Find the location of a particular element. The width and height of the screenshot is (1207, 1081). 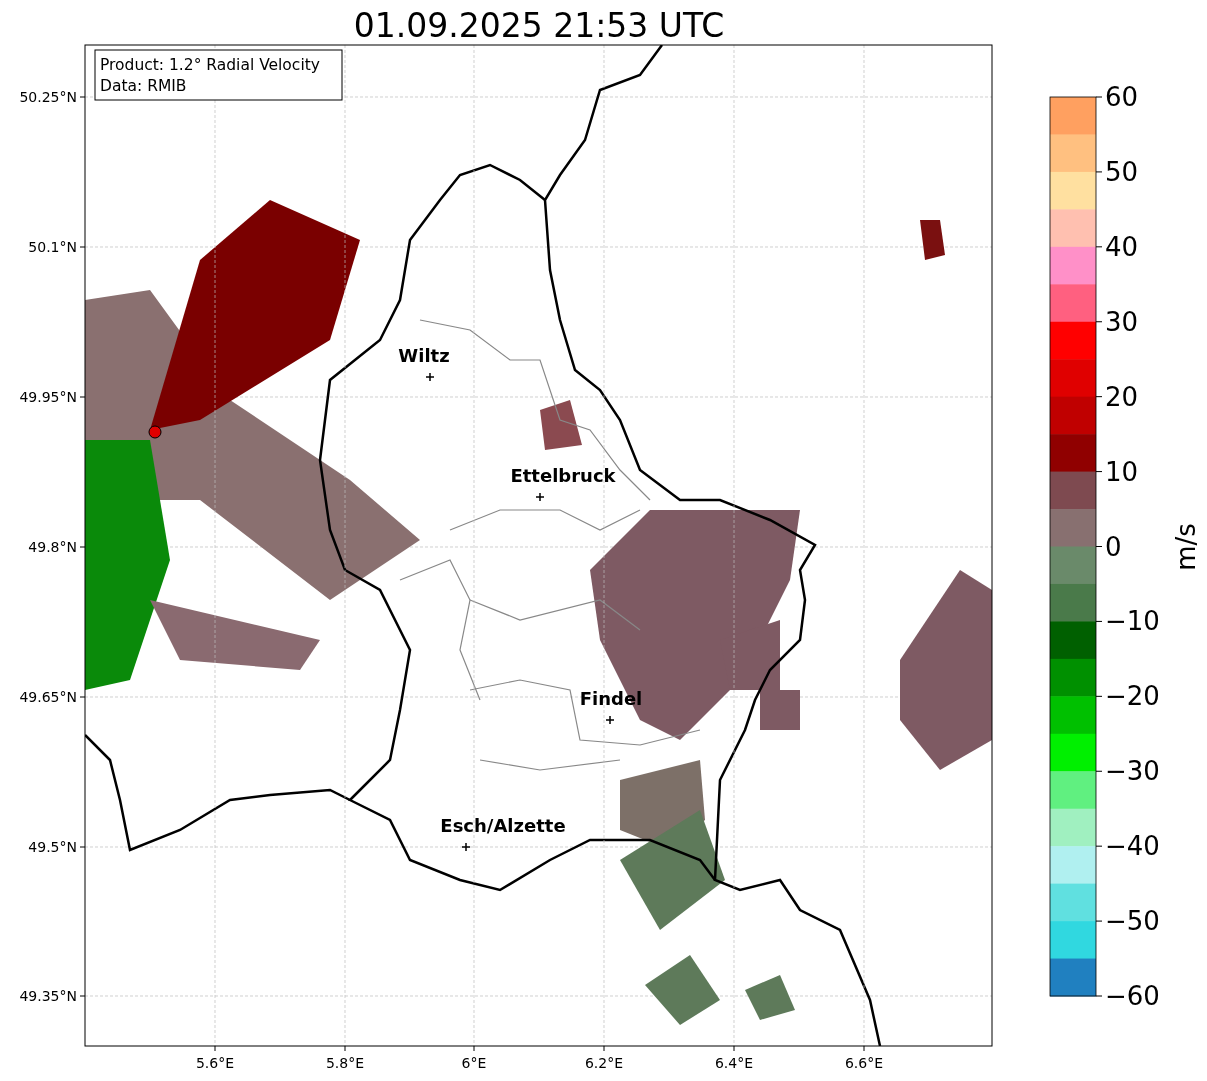

axis-tick-label: 50.25°N is located at coordinates (48, 97).